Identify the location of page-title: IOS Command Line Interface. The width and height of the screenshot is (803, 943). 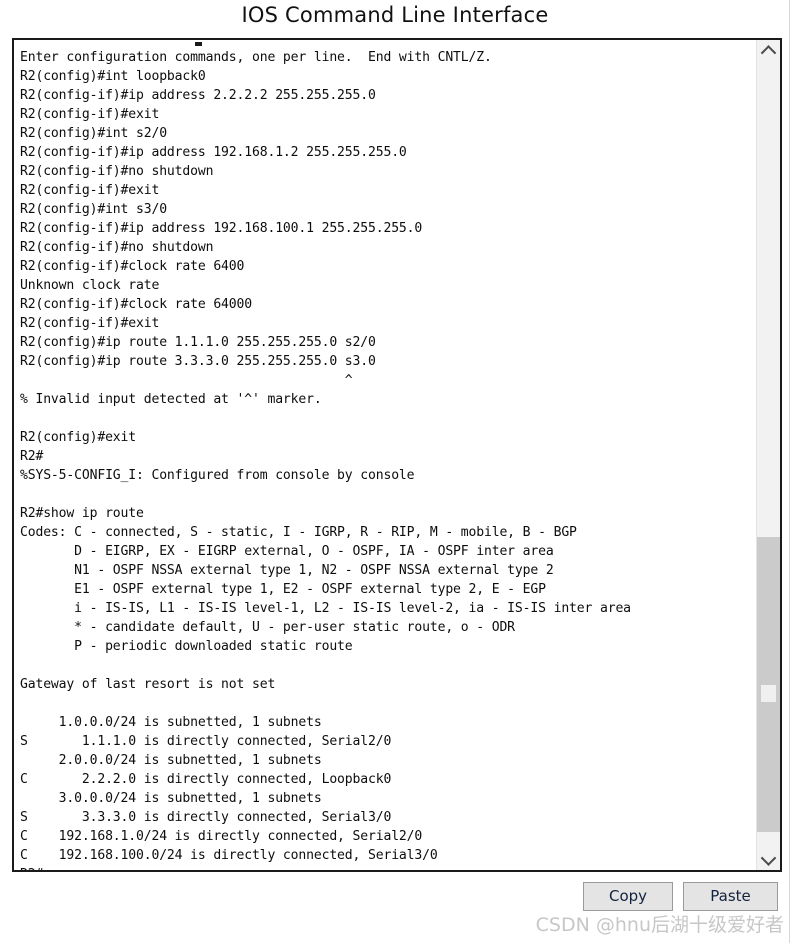
(395, 15).